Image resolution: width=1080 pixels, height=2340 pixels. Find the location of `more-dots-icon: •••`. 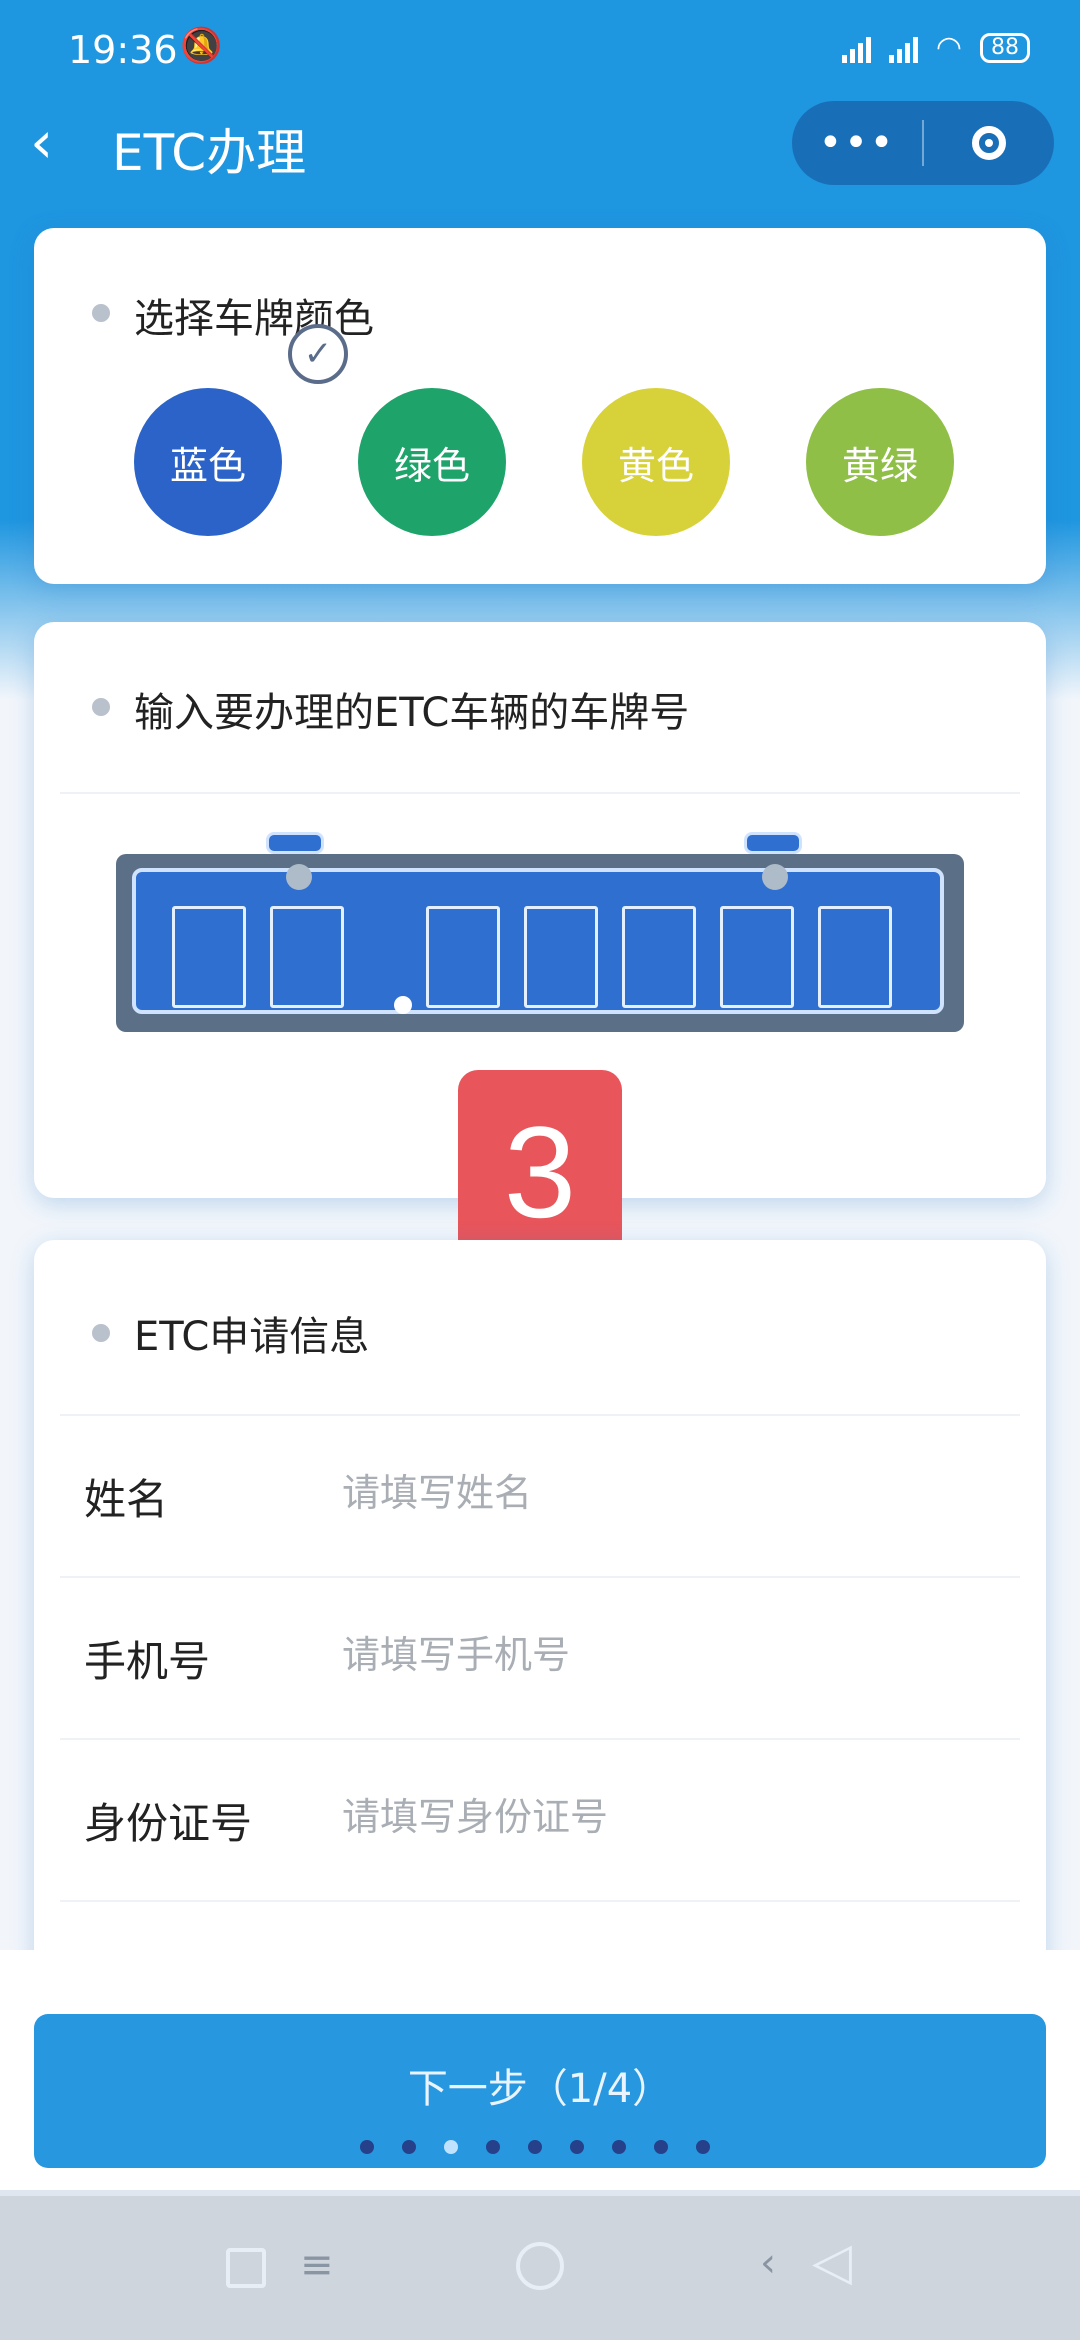

more-dots-icon: ••• is located at coordinates (857, 143).